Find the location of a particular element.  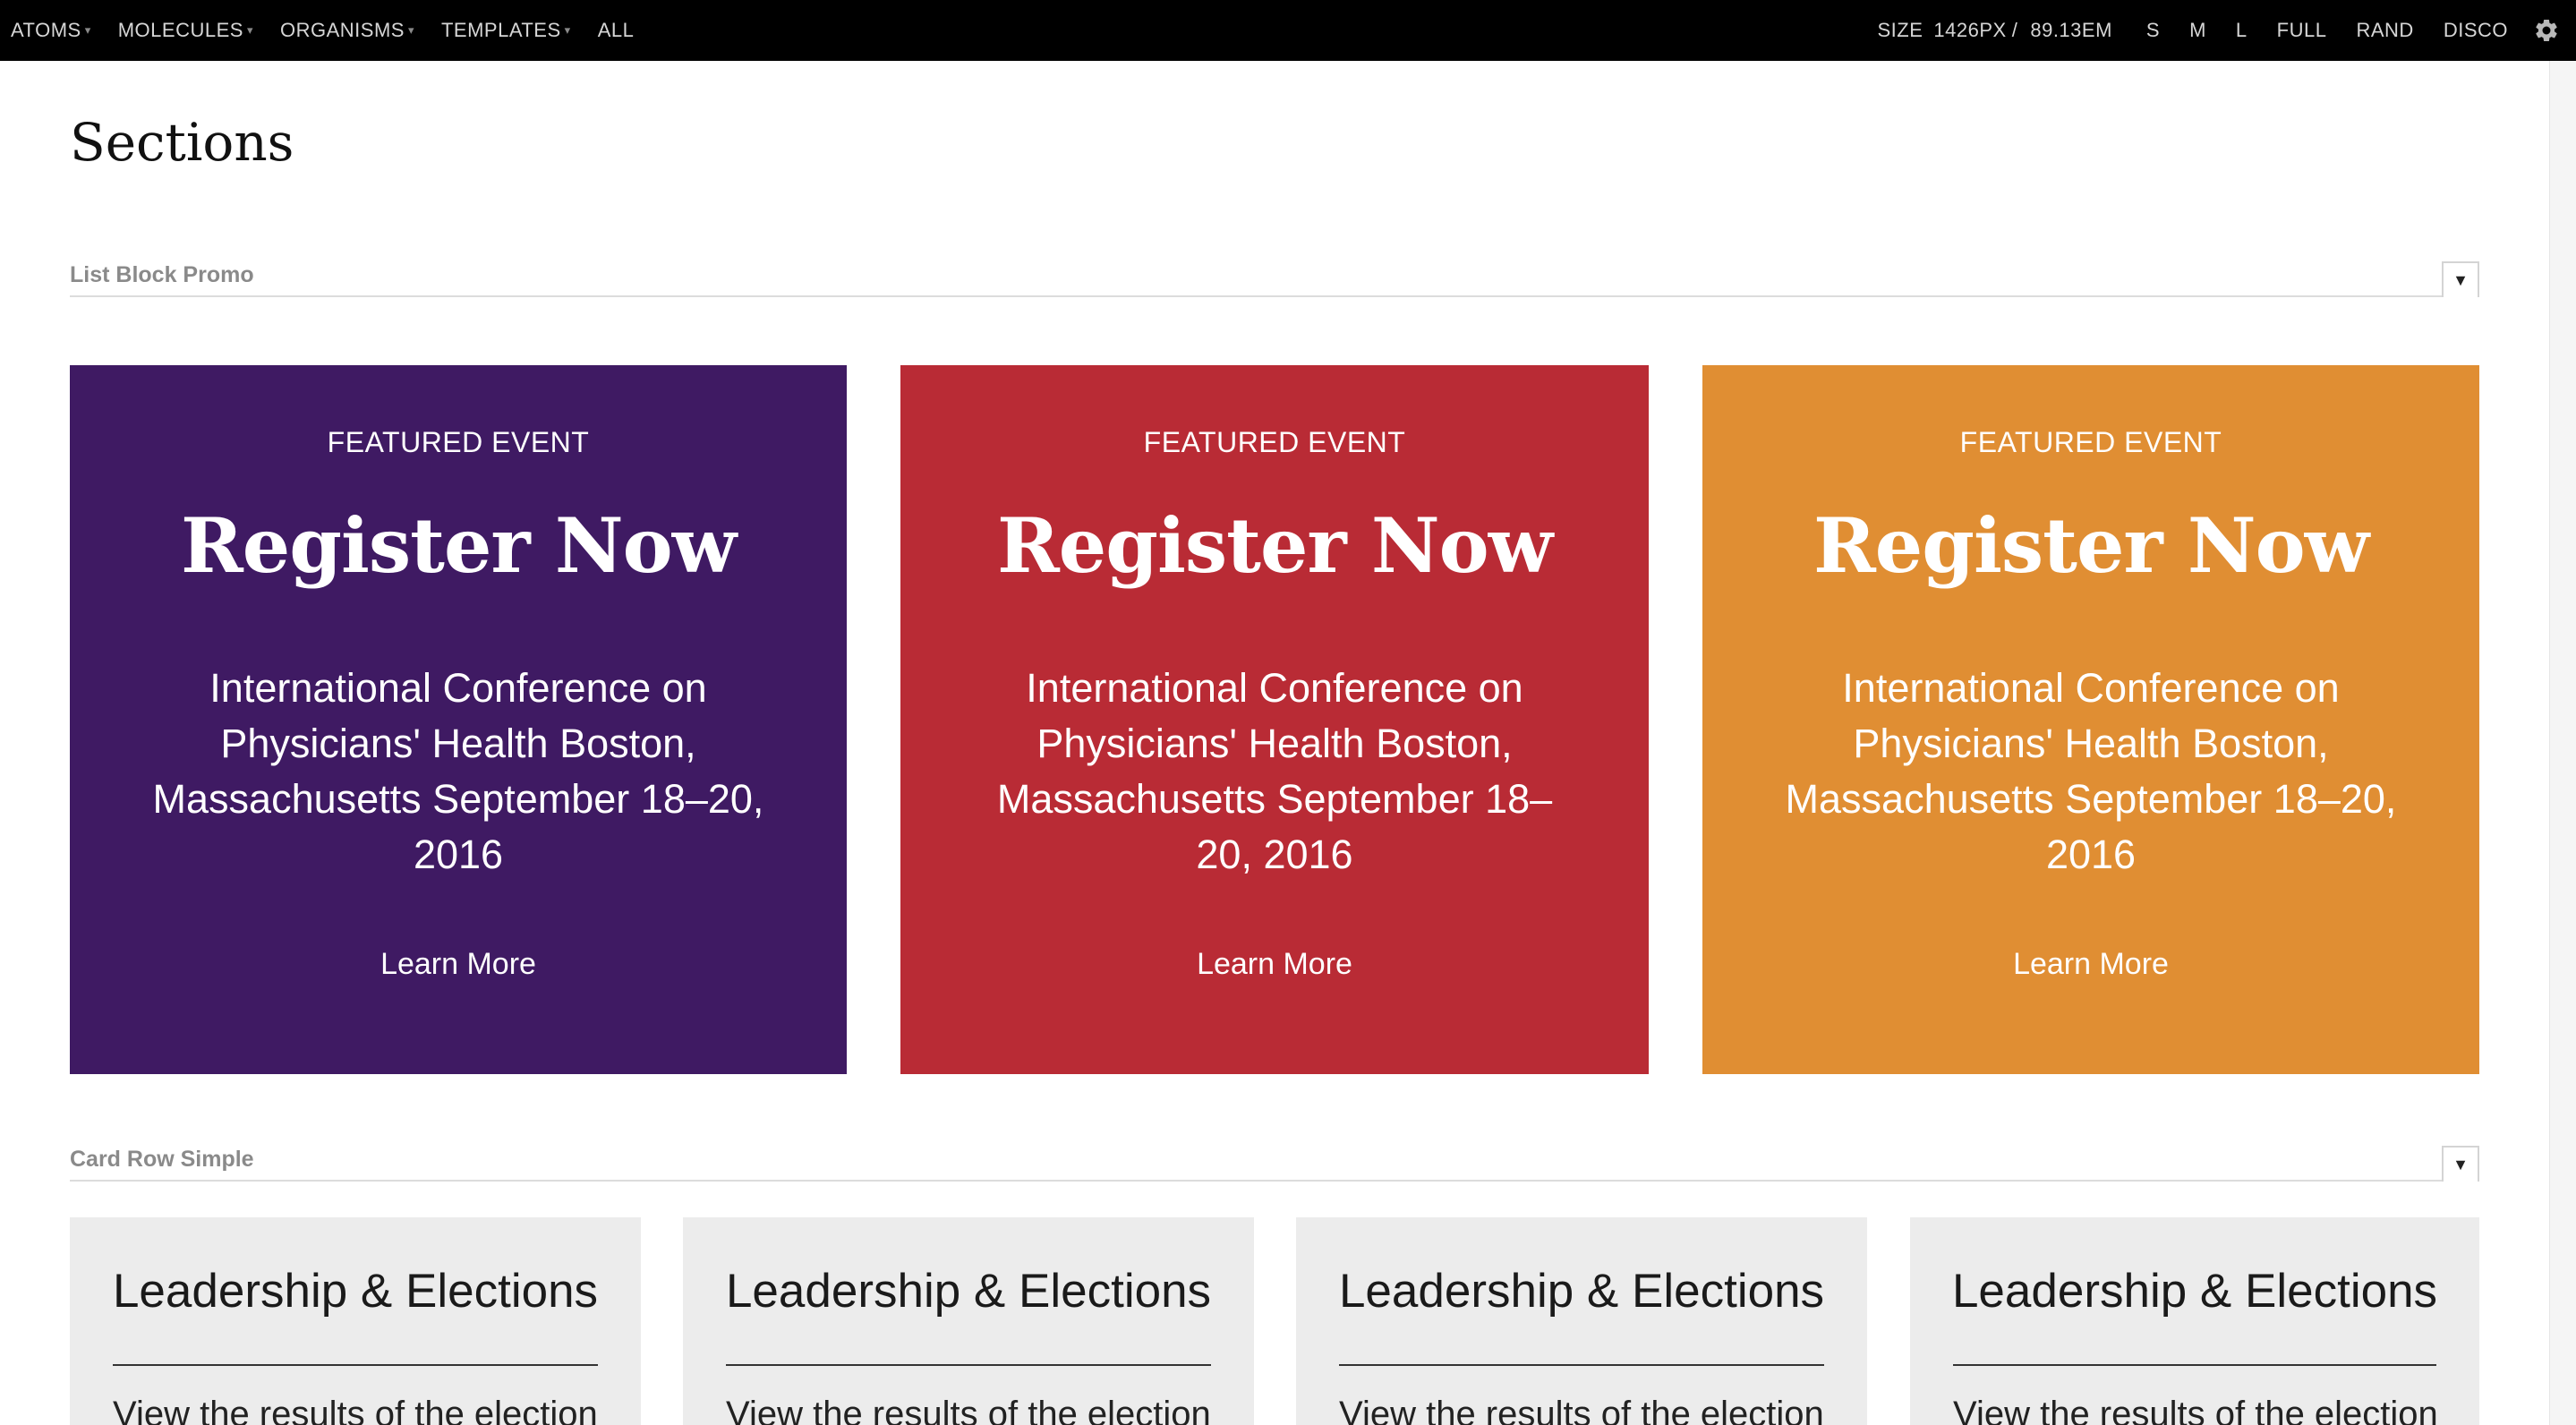

page-scrollbar is located at coordinates (2562, 743).